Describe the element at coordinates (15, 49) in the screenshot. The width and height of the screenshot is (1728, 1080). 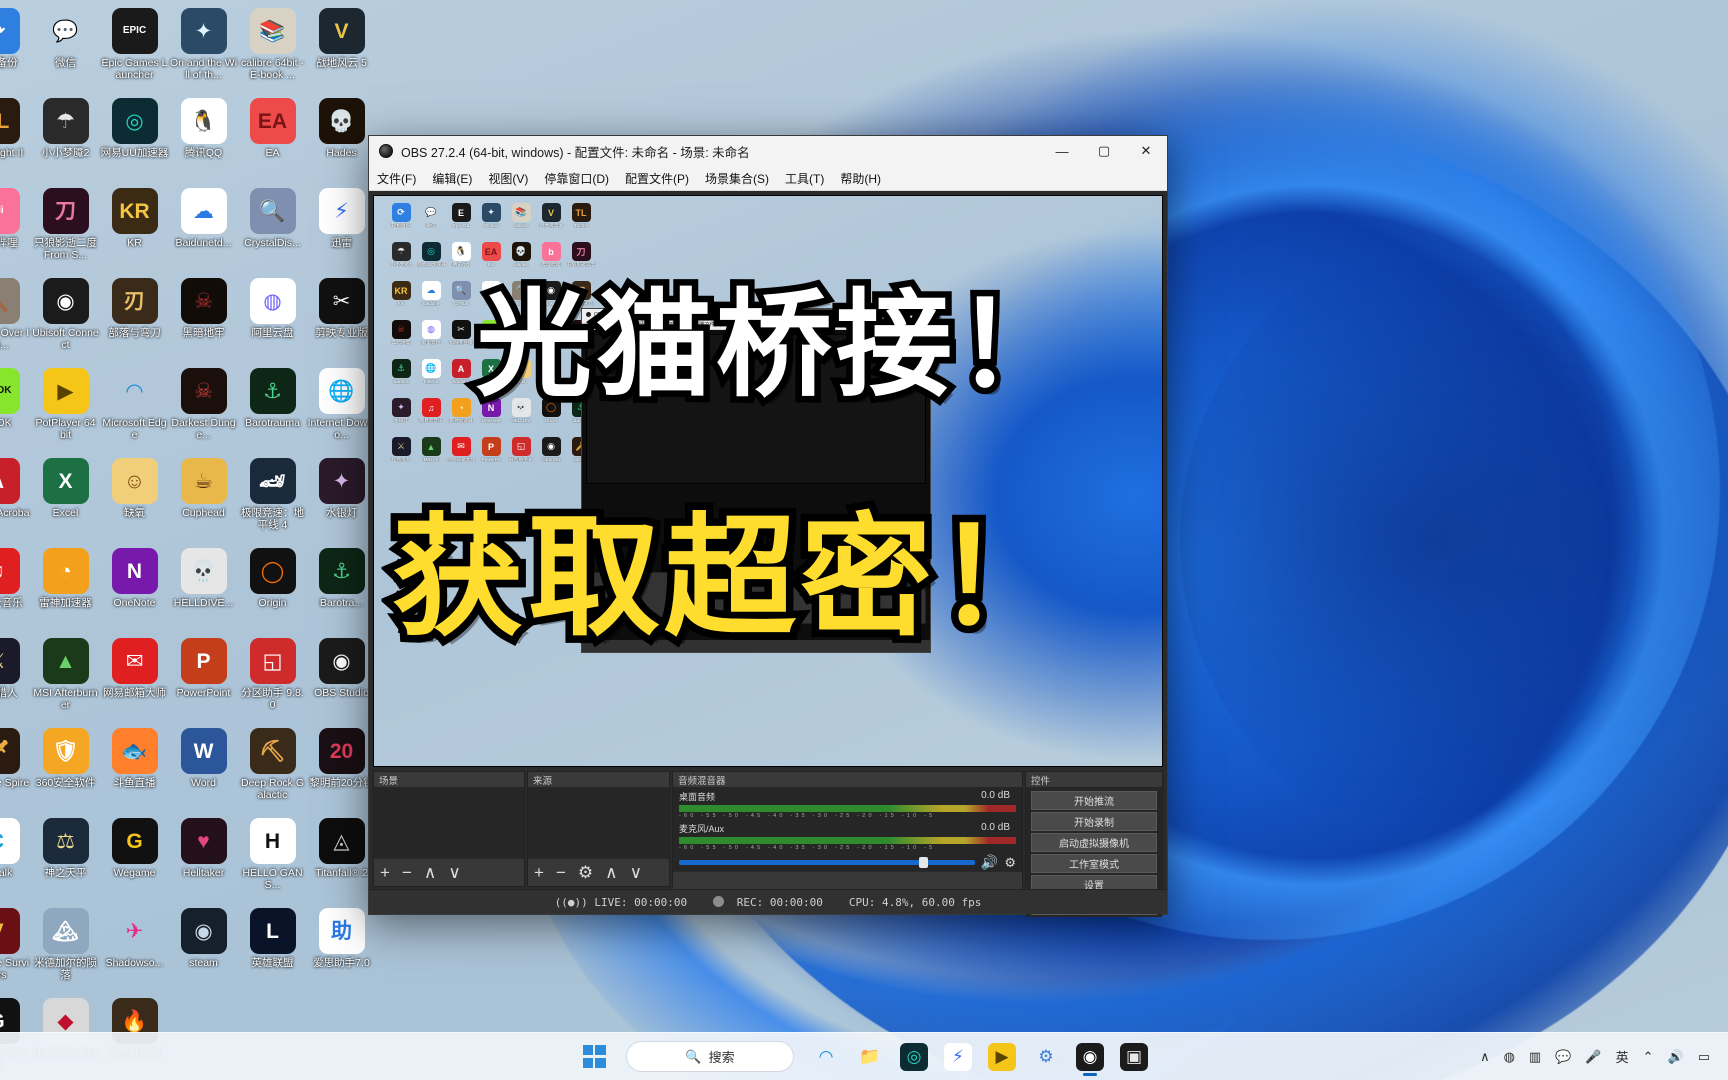
I see `desktop-icon: ⟳ 轻松备份` at that location.